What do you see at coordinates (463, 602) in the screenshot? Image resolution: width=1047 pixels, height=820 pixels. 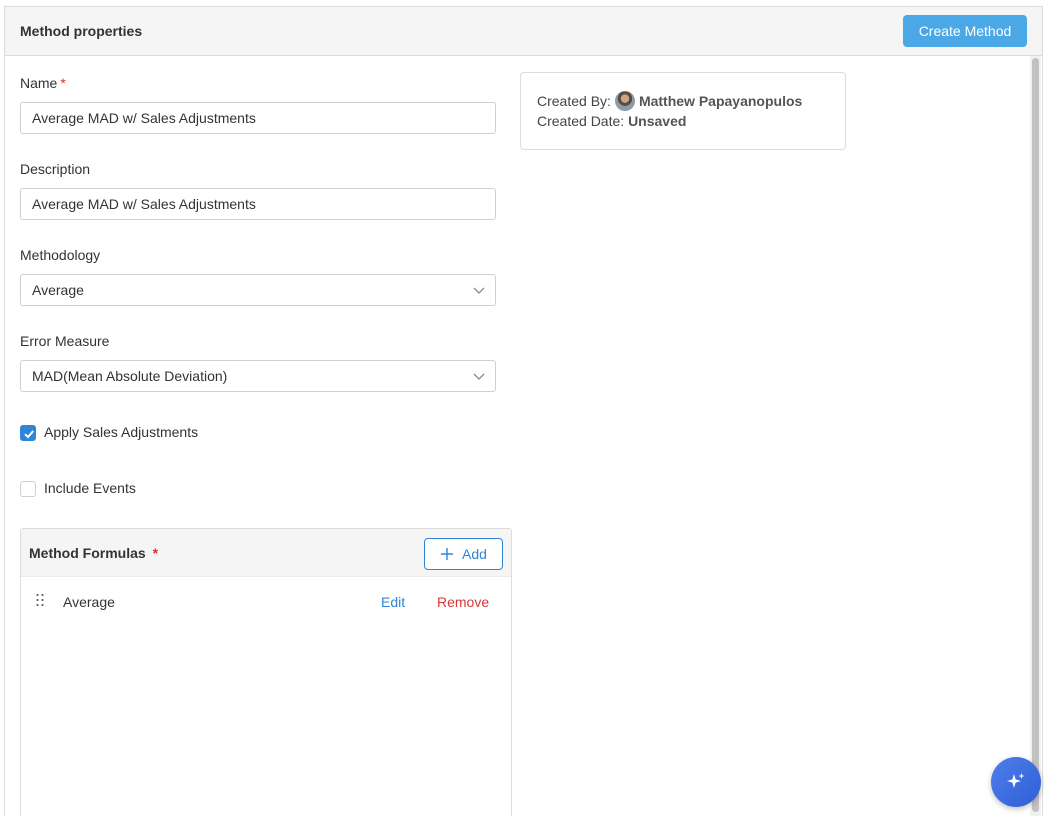 I see `remove-formula-link: Remove` at bounding box center [463, 602].